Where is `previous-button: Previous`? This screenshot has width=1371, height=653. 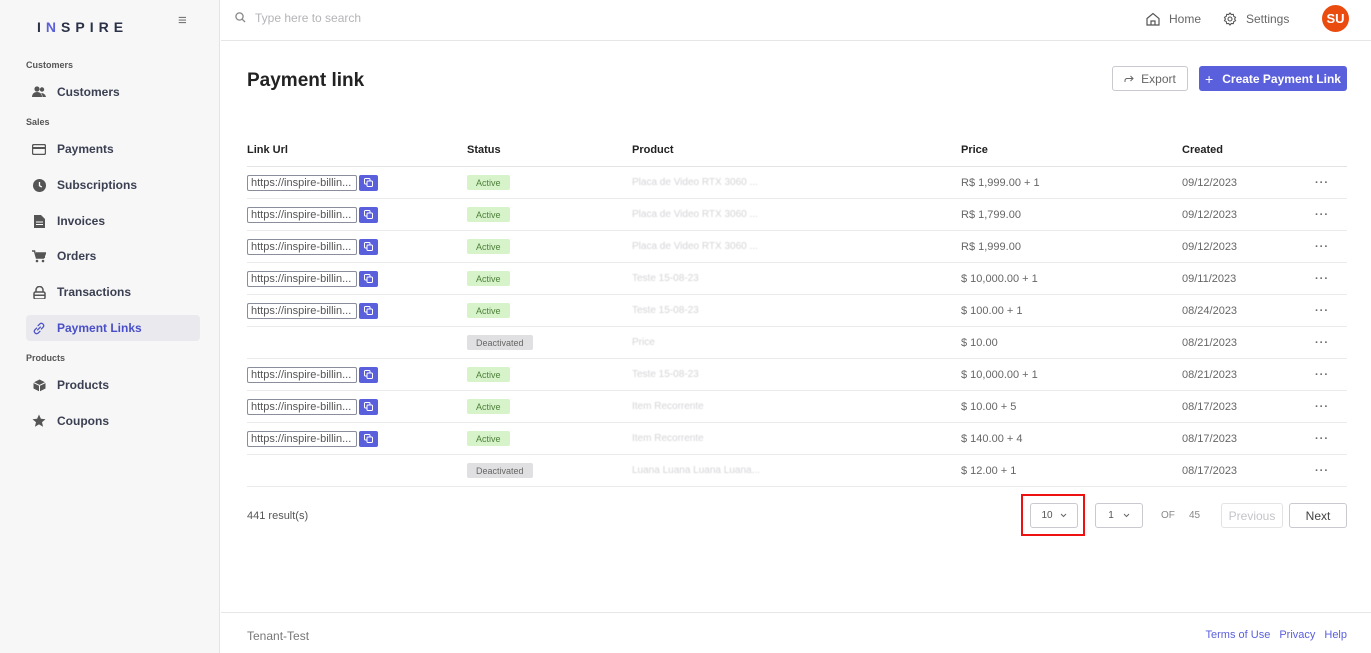
previous-button: Previous is located at coordinates (1252, 515).